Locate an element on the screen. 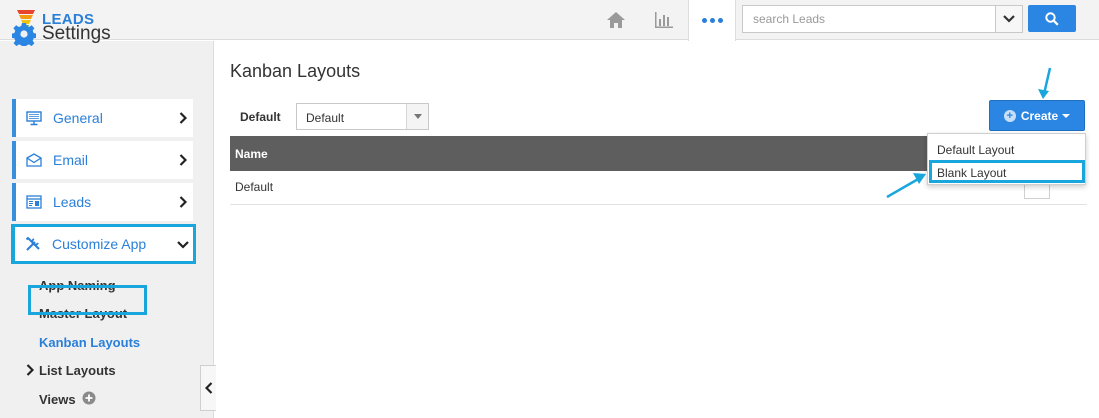 Image resolution: width=1099 pixels, height=418 pixels. collapse-sidebar-button is located at coordinates (208, 388).